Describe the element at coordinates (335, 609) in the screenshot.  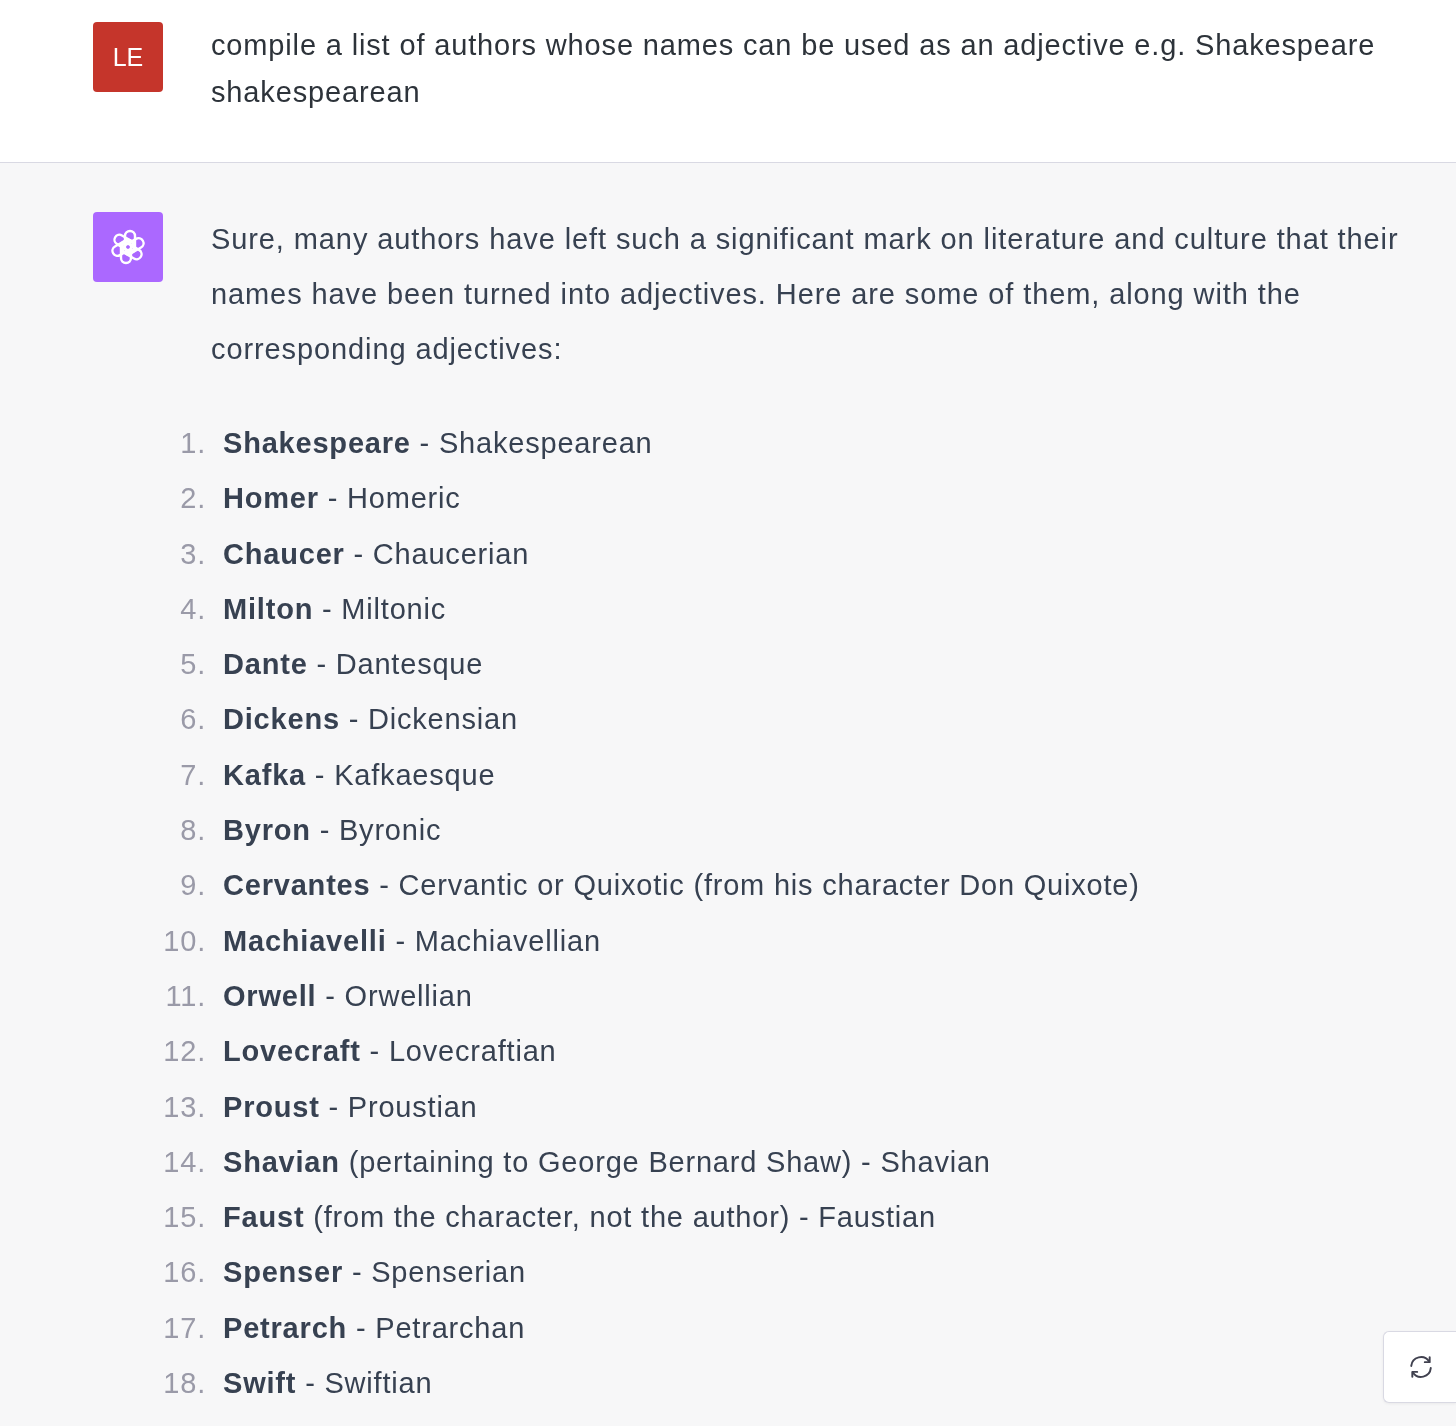
I see `list-item-text: Milton - Miltonic` at that location.